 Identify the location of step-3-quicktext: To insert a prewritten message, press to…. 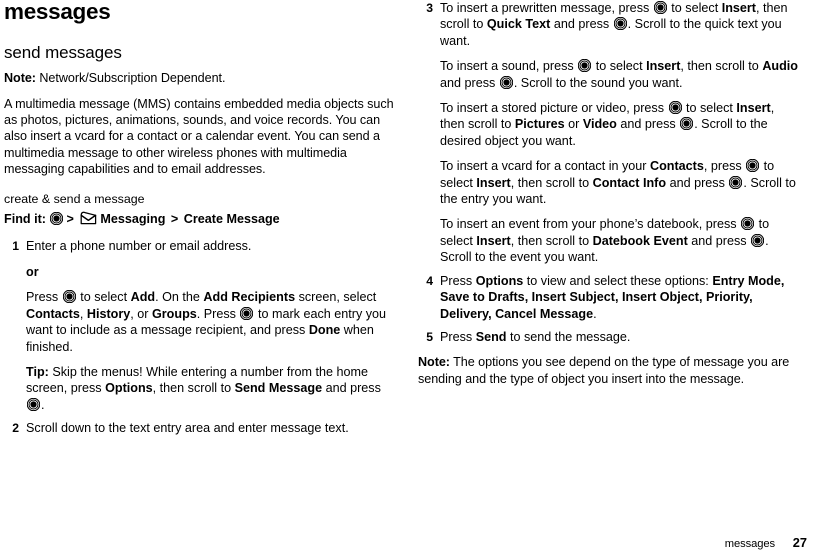
(621, 24).